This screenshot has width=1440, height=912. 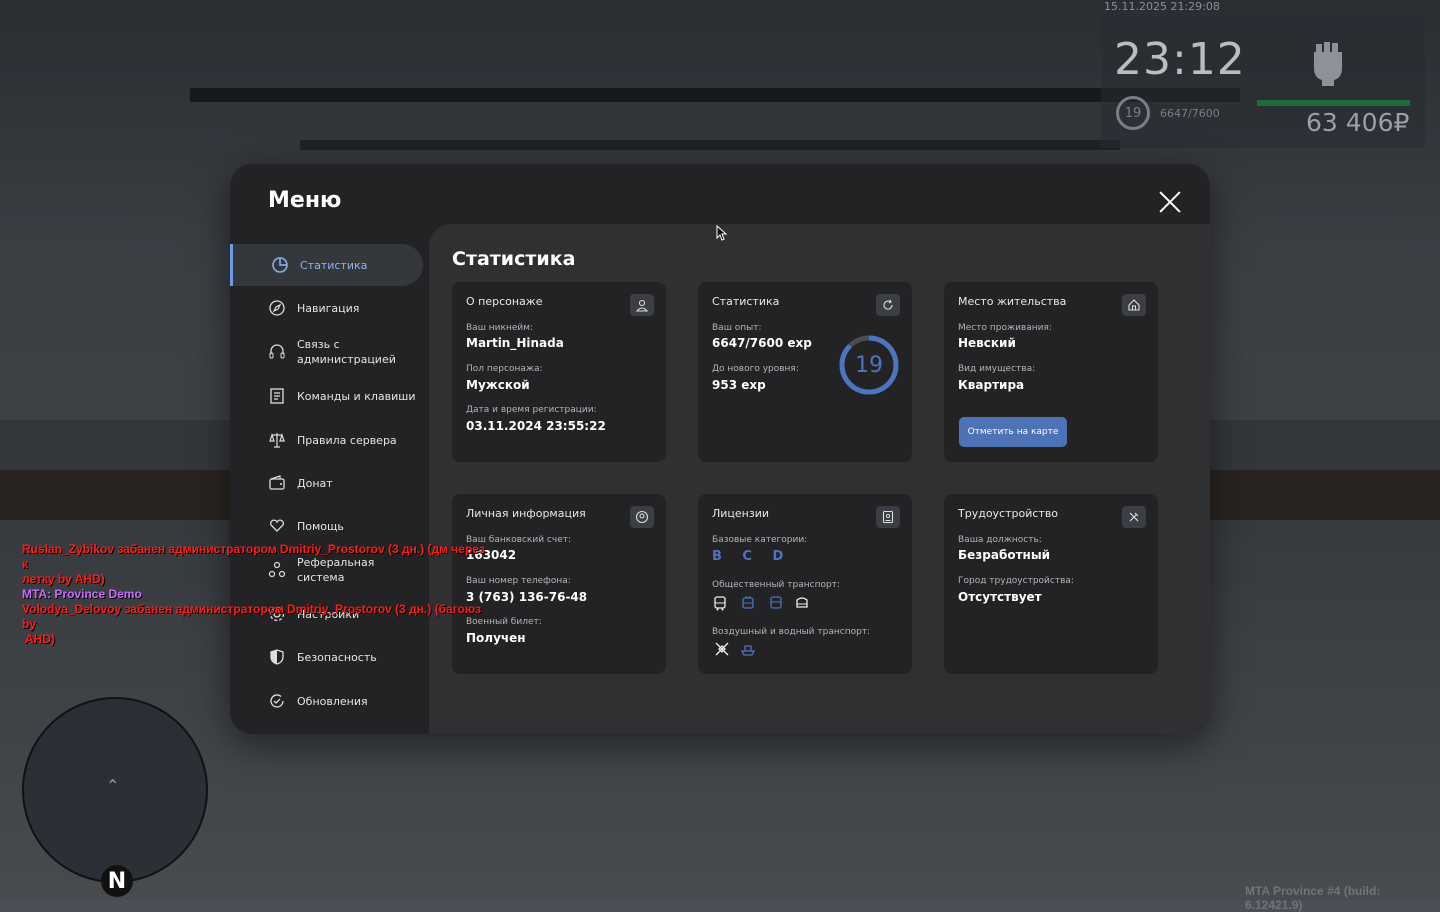 I want to click on sidebar-item-statistics: Статистика, so click(x=326, y=265).